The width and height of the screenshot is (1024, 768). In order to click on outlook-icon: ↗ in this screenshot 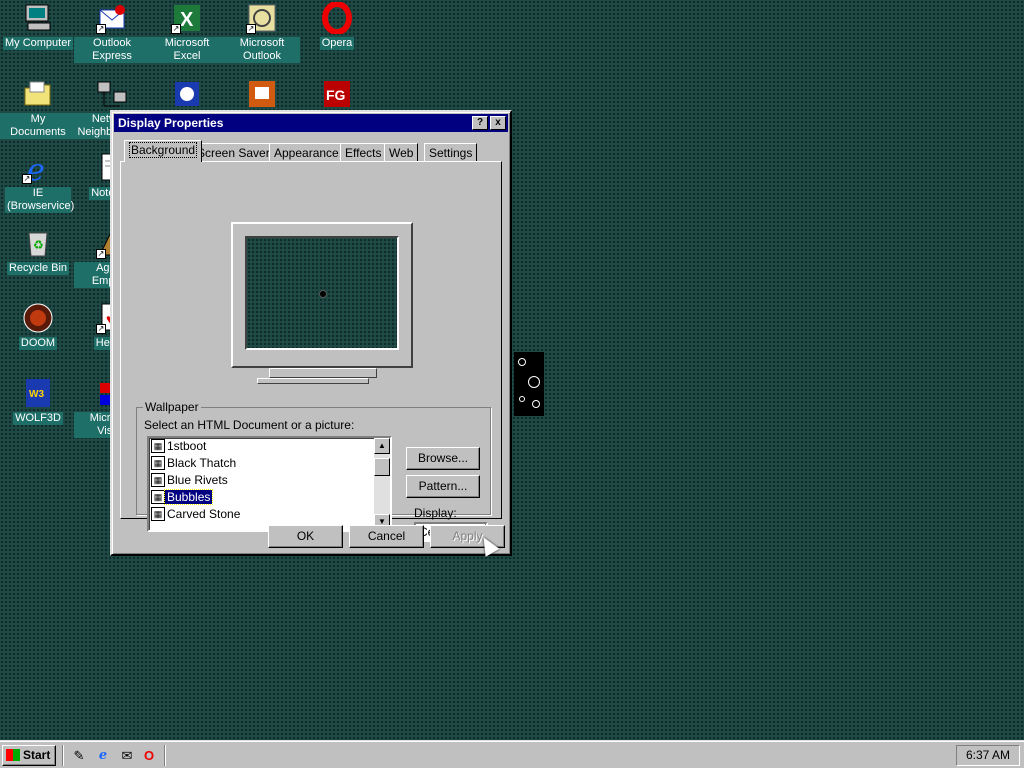, I will do `click(262, 18)`.